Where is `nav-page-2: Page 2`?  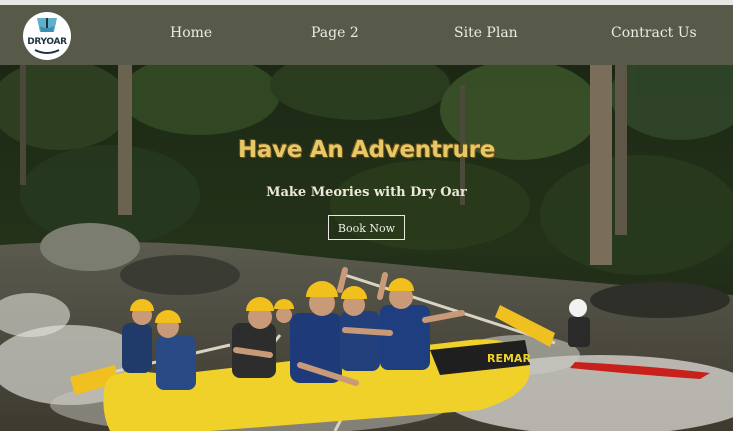 nav-page-2: Page 2 is located at coordinates (335, 33).